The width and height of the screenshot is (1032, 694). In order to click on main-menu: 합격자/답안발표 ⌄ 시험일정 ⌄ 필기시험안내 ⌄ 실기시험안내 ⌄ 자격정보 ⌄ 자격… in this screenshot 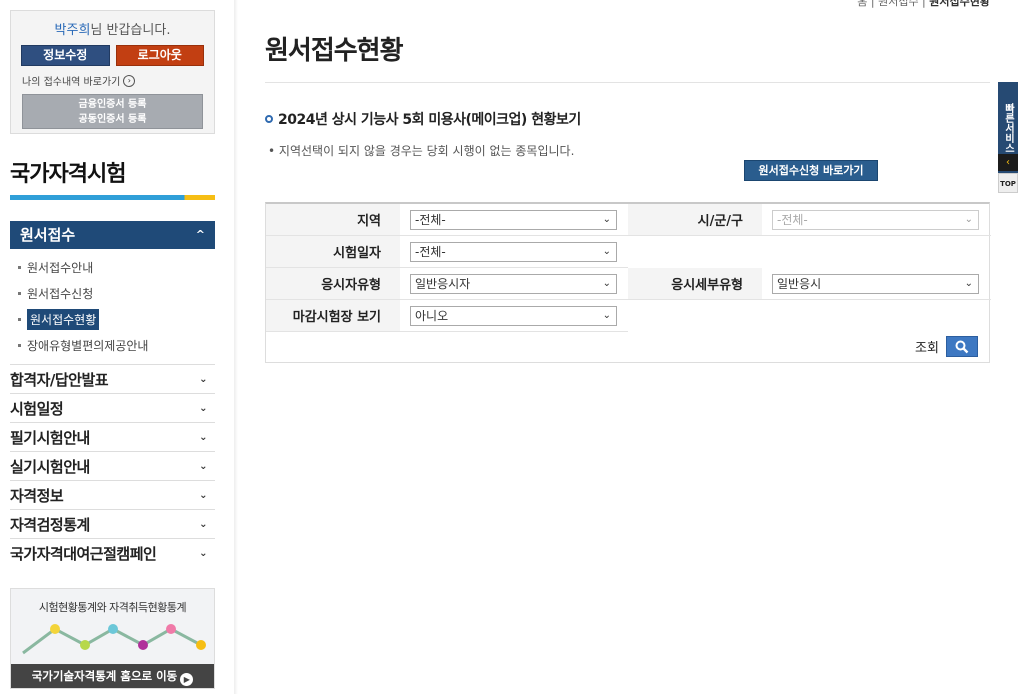, I will do `click(112, 465)`.